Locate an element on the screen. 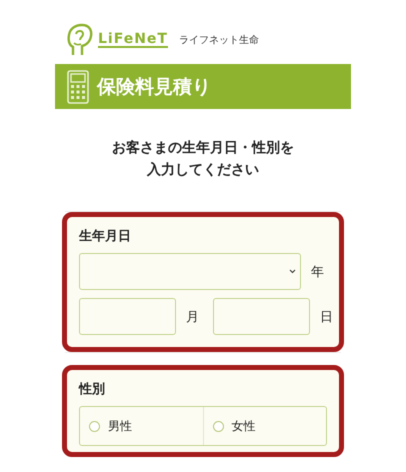 The image size is (406, 472). head-logo-icon is located at coordinates (80, 40).